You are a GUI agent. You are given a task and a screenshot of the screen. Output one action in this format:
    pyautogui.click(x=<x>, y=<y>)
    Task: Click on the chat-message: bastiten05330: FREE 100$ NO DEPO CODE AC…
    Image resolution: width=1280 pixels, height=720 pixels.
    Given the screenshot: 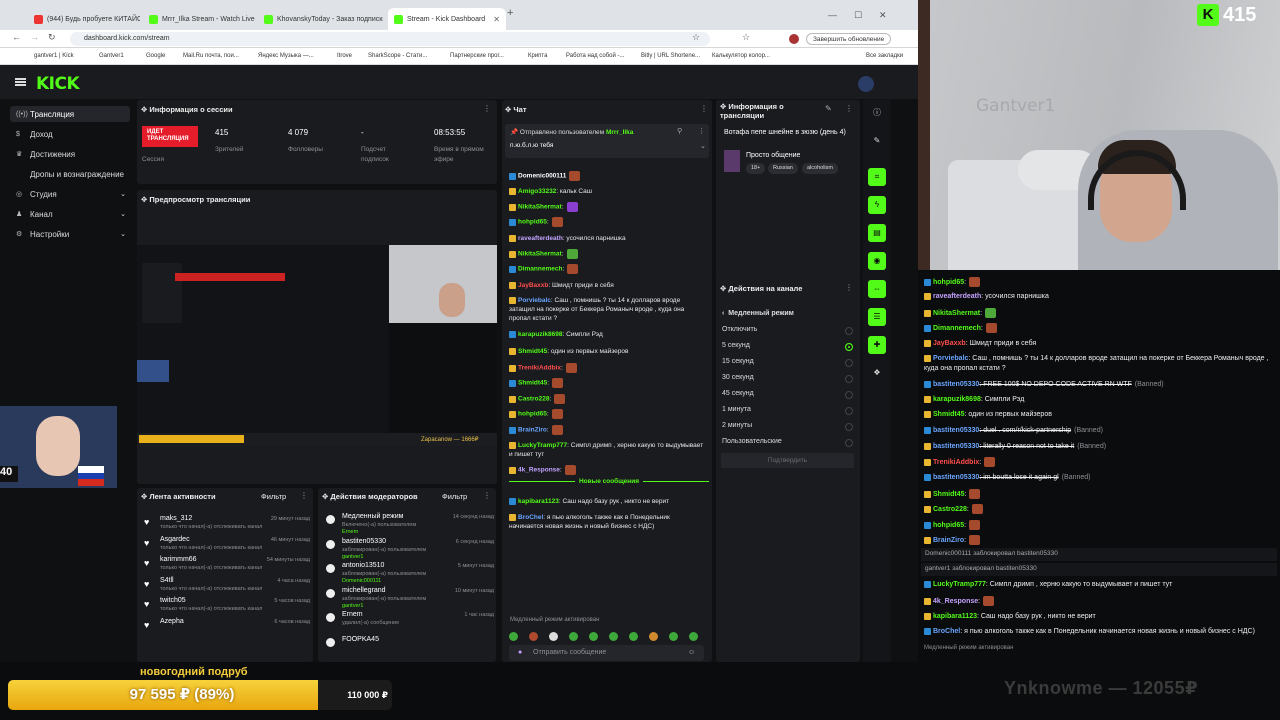 What is the action you would take?
    pyautogui.click(x=1099, y=385)
    